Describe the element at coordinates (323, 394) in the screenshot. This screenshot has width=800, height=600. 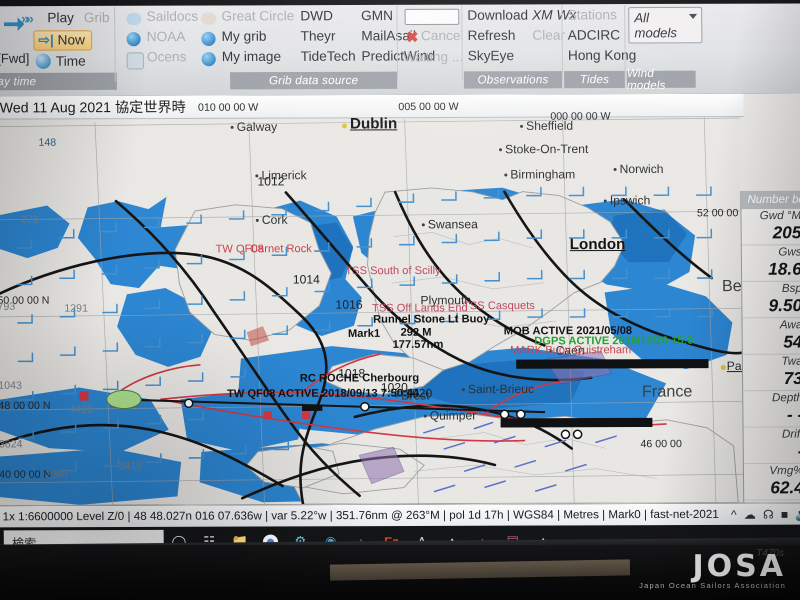
I see `annotation-tw-qf08-active: TW QF08 ACTIVE 2018/09/13 7:50:44` at that location.